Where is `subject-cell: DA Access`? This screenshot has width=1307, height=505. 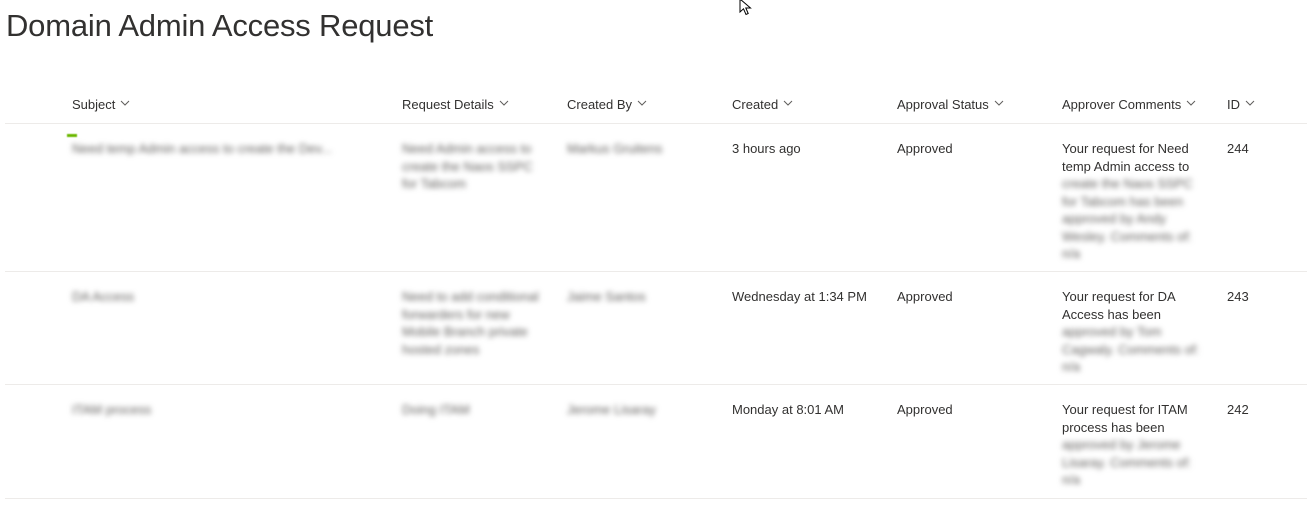
subject-cell: DA Access is located at coordinates (227, 297).